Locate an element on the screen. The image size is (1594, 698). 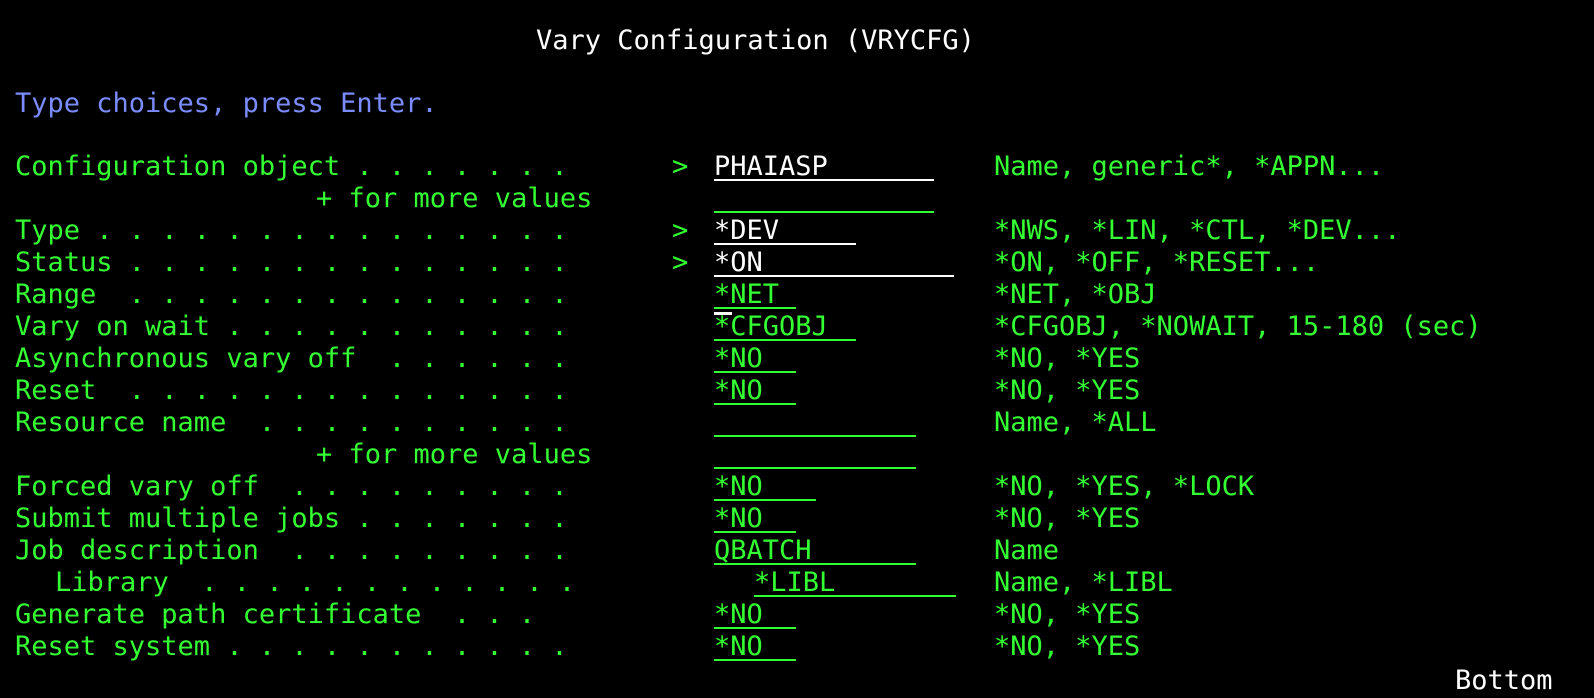
vary-on-wait-hint: *CFGOBJ, *NOWAIT, 15-180 (sec) is located at coordinates (1238, 326).